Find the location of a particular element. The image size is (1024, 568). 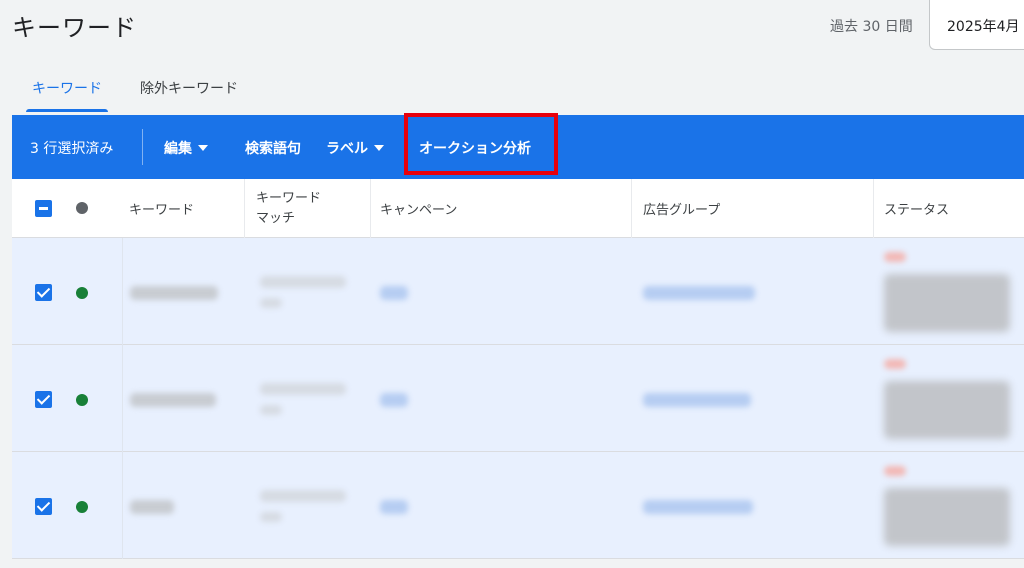

tab-negative-keywords: 除外キーワード is located at coordinates (189, 91).